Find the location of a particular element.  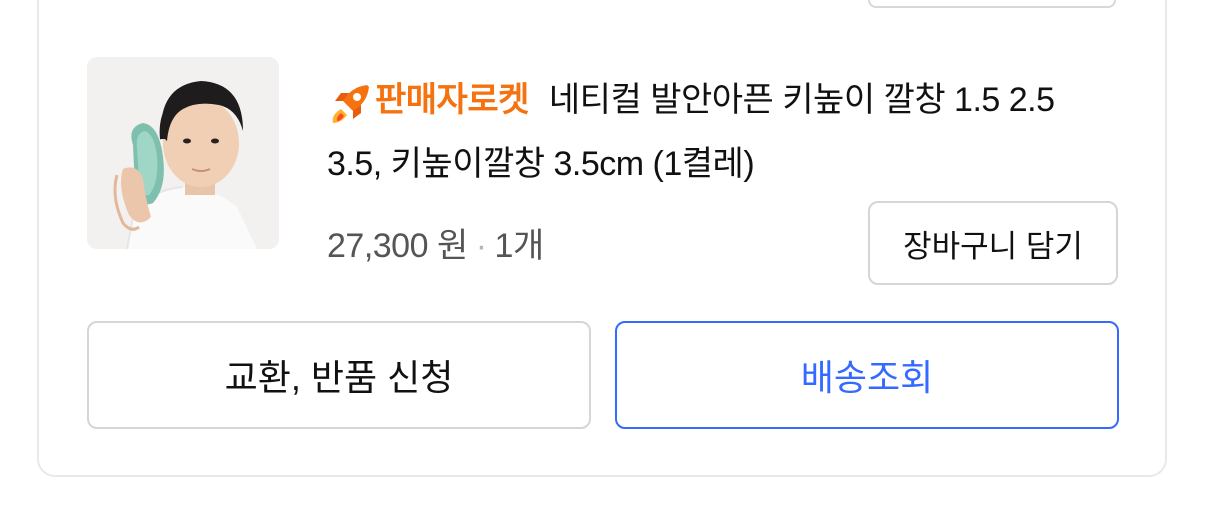

price-quantity-line: 27,300 원 · 1개 is located at coordinates (435, 242).